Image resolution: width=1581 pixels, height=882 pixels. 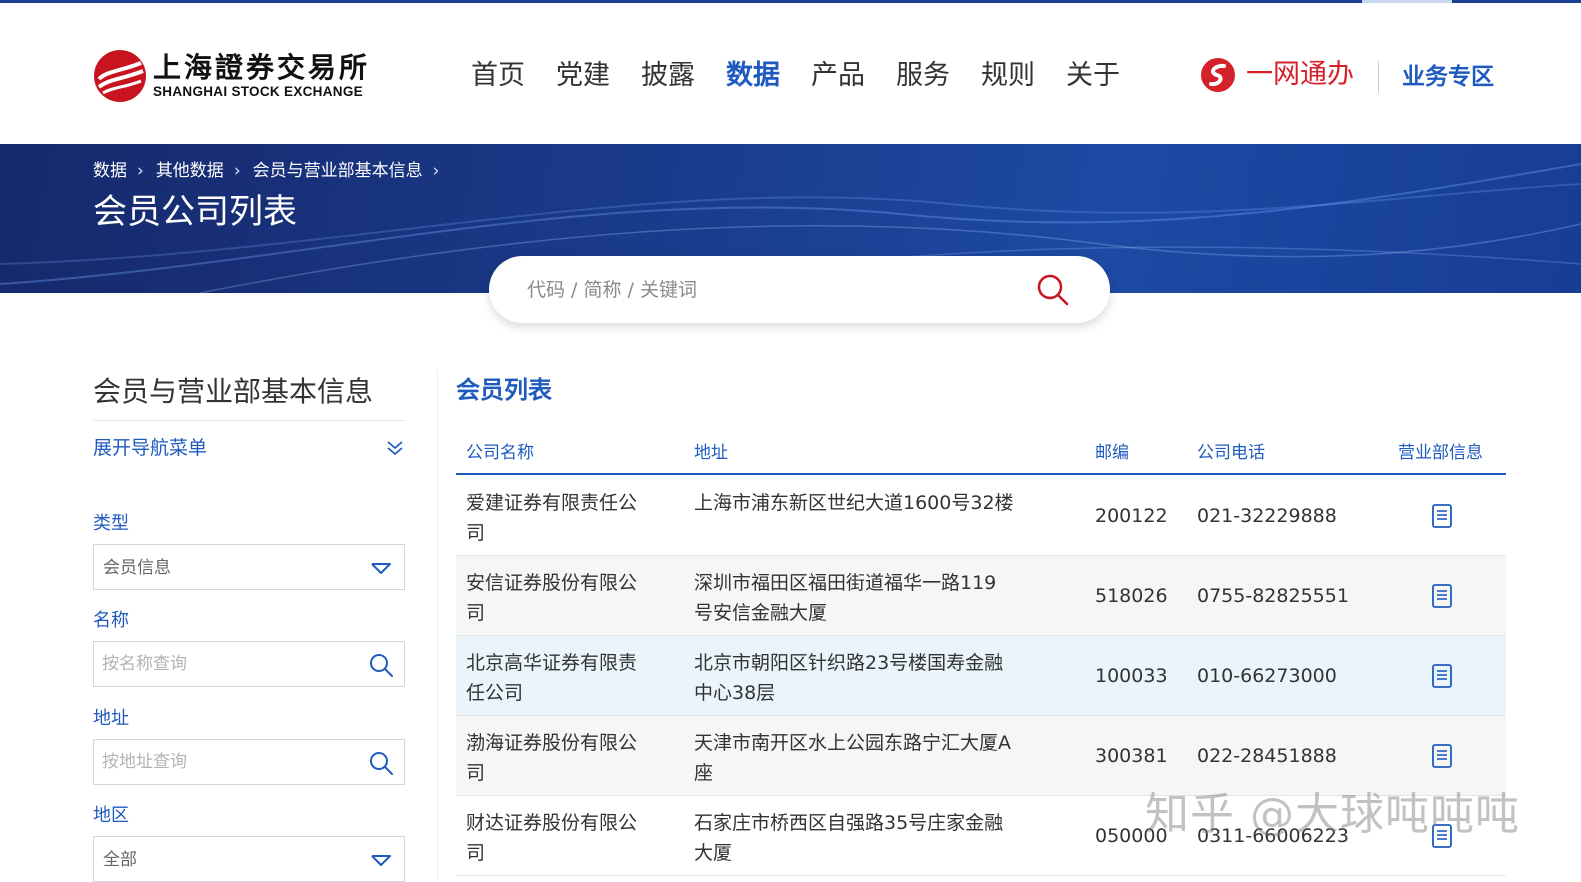 I want to click on company-phone: 0755-82825551, so click(x=1273, y=596).